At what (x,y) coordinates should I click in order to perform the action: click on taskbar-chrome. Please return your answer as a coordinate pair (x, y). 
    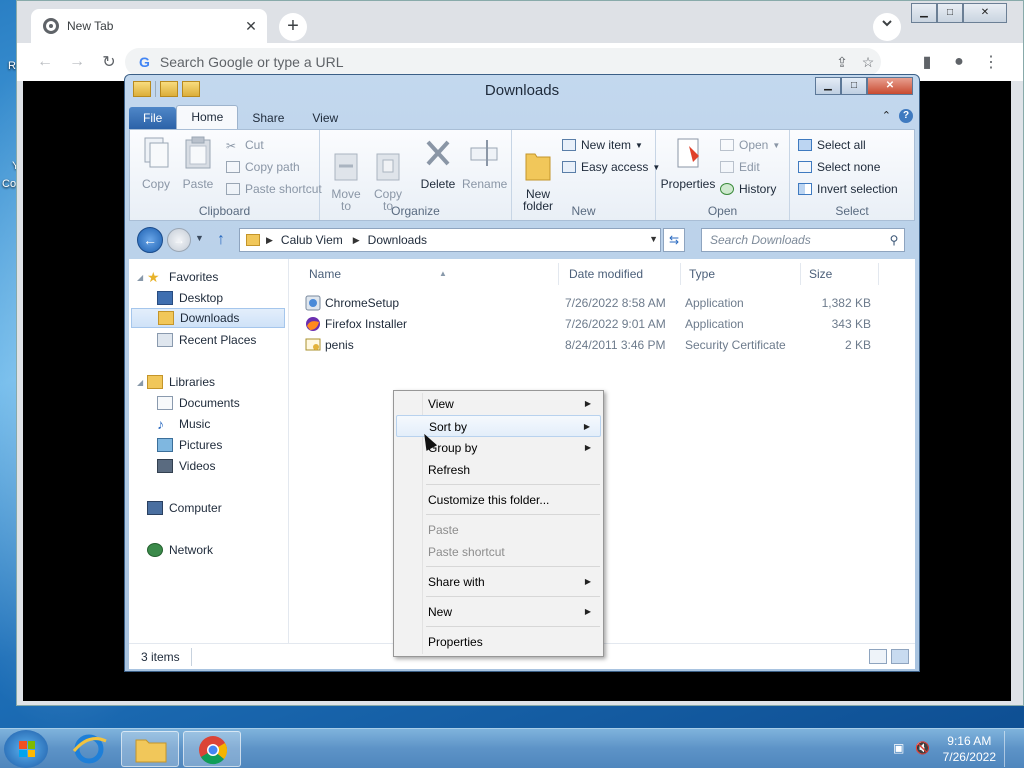
    Looking at the image, I should click on (212, 749).